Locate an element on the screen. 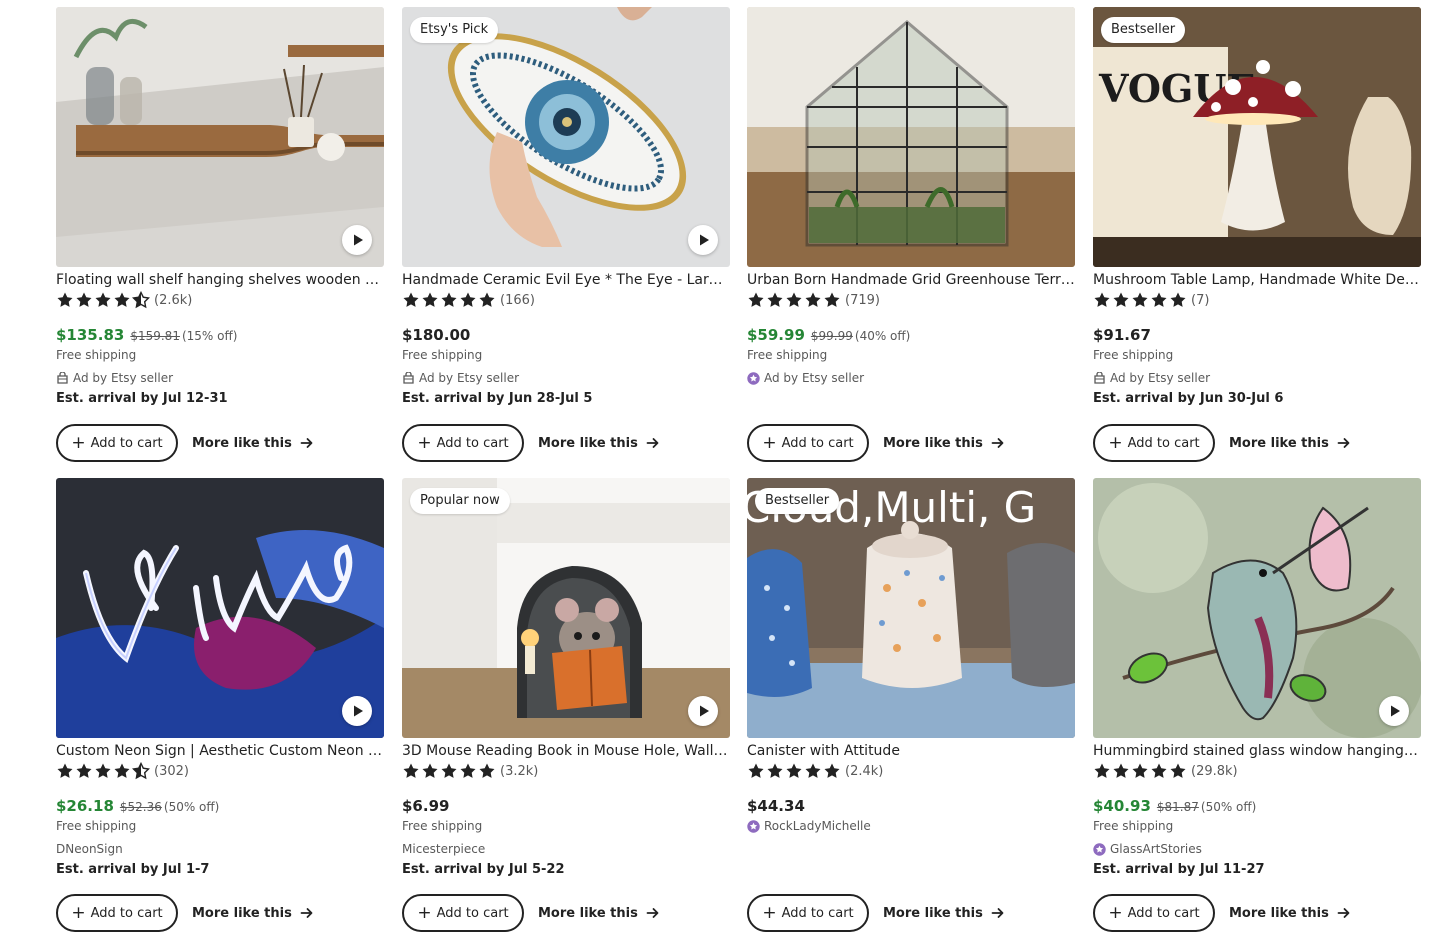 This screenshot has width=1455, height=943. listing-badge: Bestseller is located at coordinates (797, 501).